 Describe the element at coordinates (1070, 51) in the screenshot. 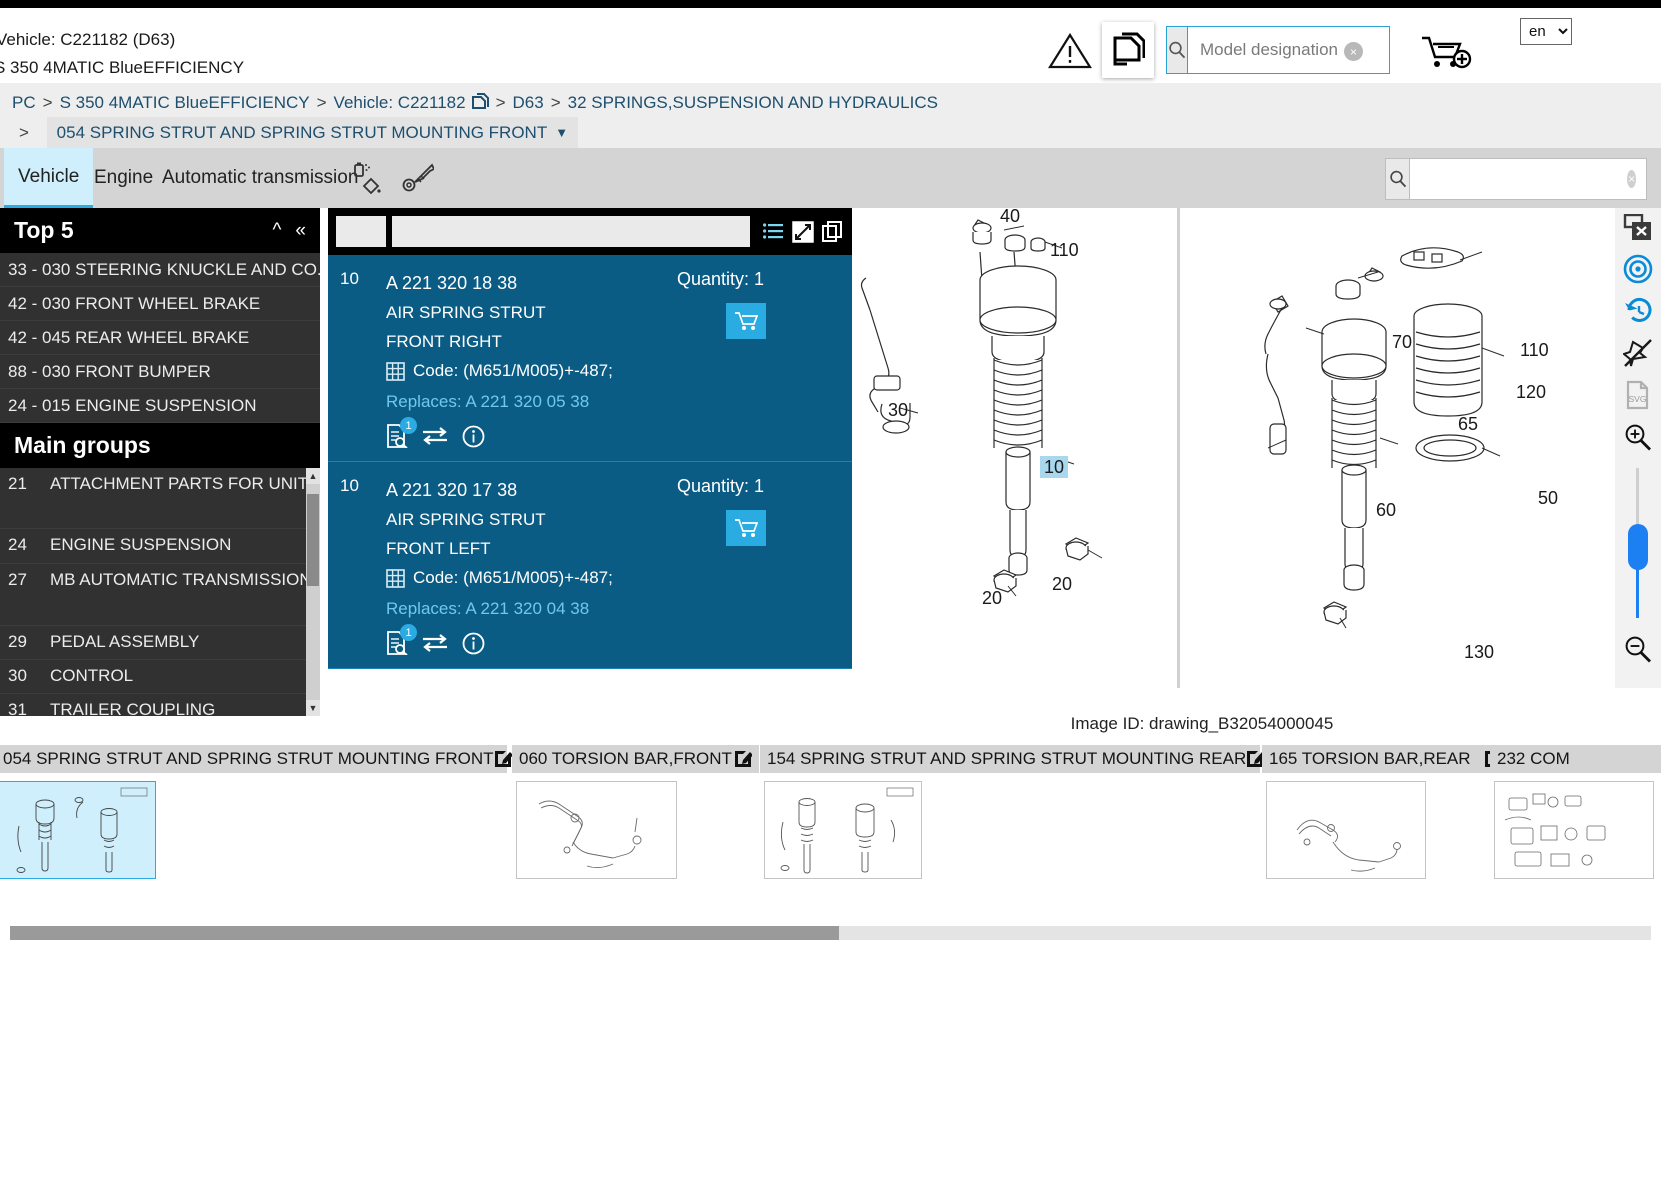

I see `warning-triangle-icon` at that location.